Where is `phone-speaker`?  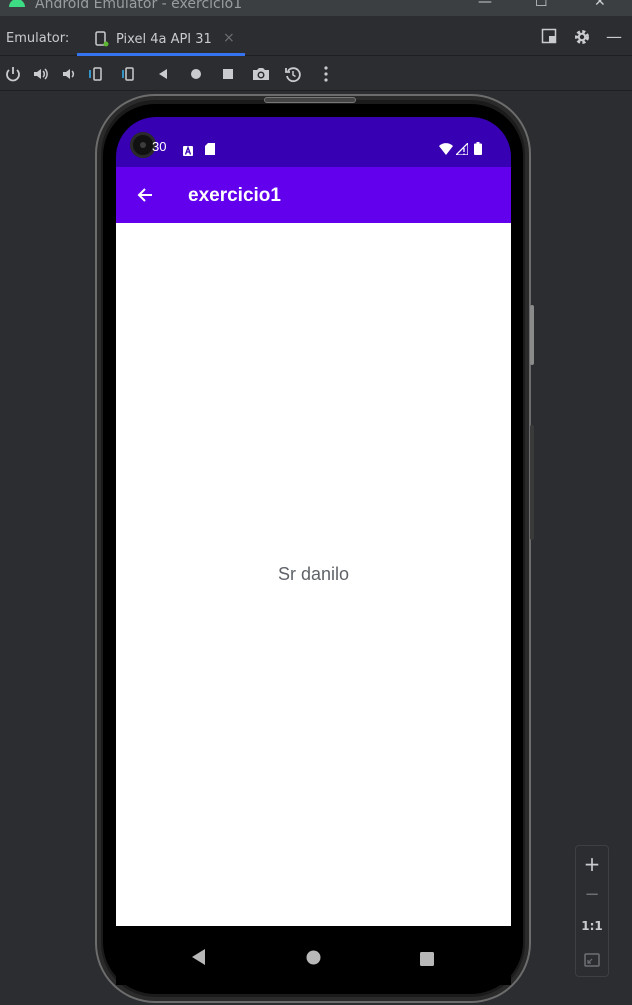
phone-speaker is located at coordinates (310, 100).